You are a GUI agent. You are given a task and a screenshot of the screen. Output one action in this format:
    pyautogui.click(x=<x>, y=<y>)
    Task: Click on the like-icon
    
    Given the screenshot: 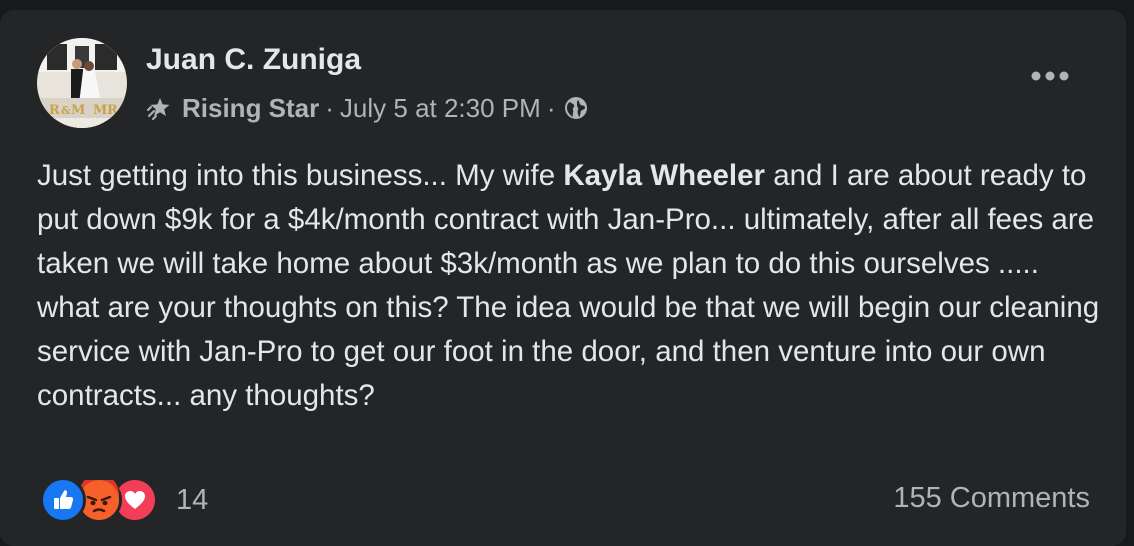 What is the action you would take?
    pyautogui.click(x=63, y=500)
    